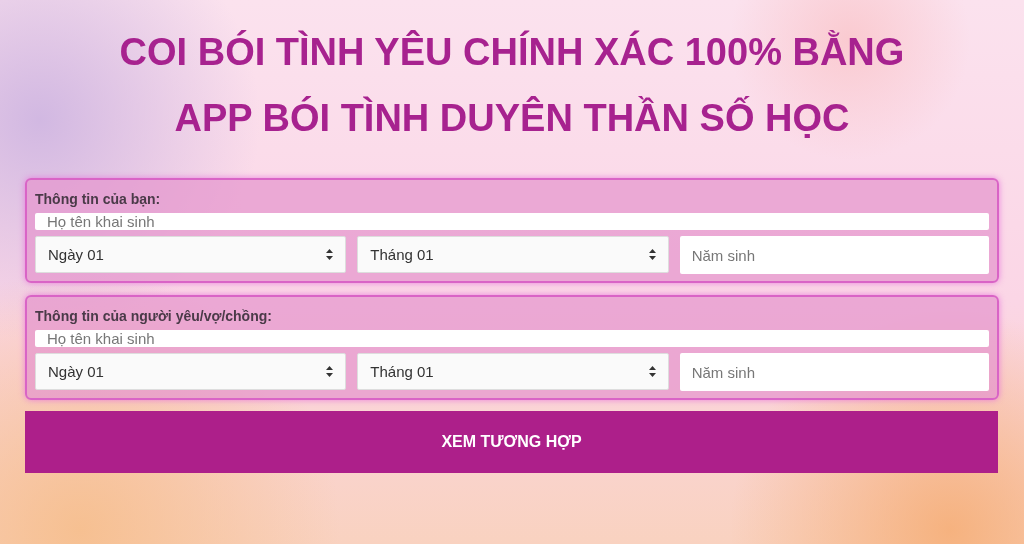 This screenshot has height=544, width=1024. What do you see at coordinates (512, 52) in the screenshot?
I see `page-title: COI BÓI TÌNH YÊU CHÍNH XÁC 100% BẰNG` at bounding box center [512, 52].